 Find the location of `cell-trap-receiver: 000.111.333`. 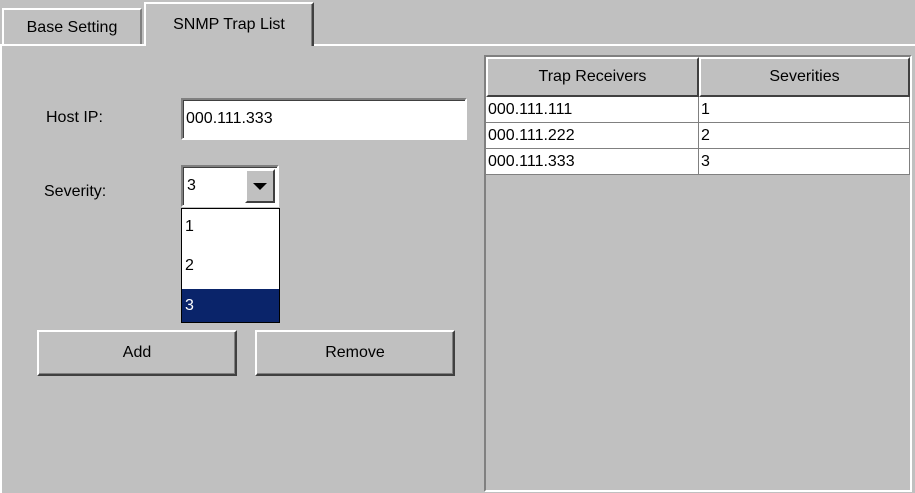

cell-trap-receiver: 000.111.333 is located at coordinates (592, 162).